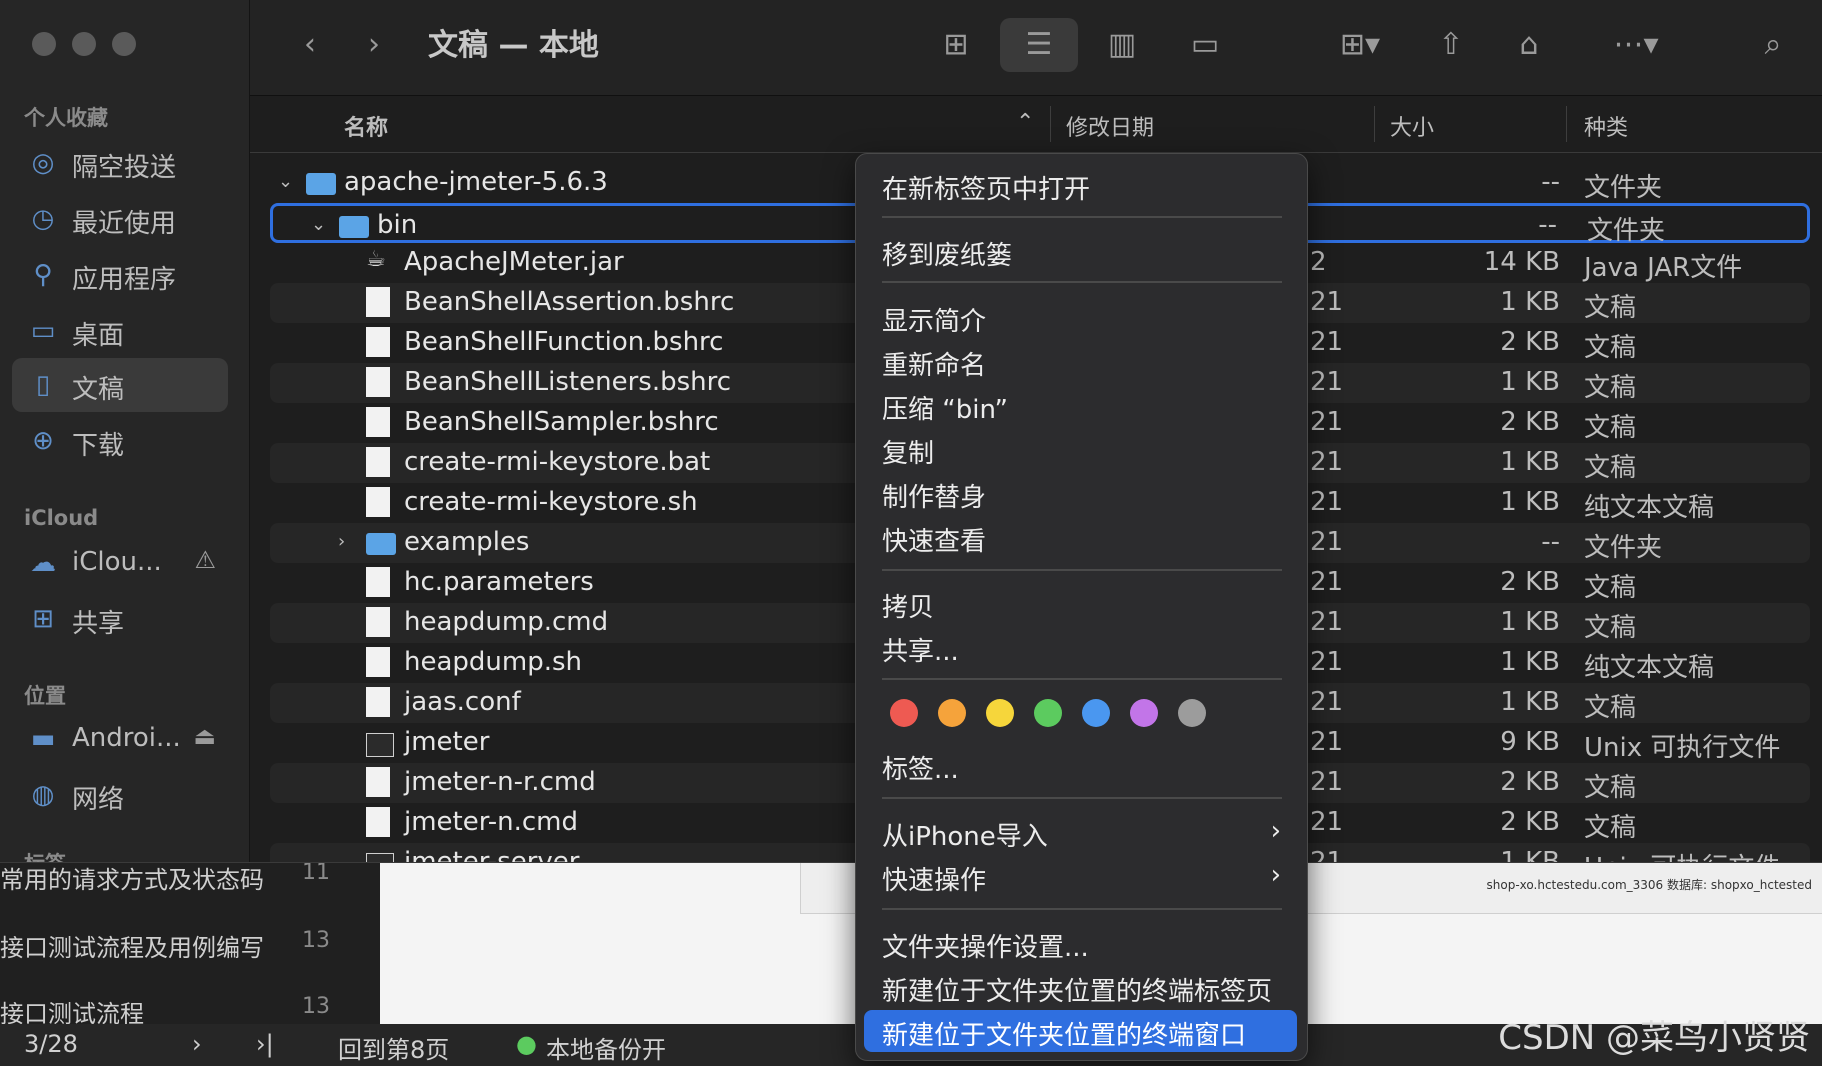 This screenshot has height=1066, width=1822. Describe the element at coordinates (934, 539) in the screenshot. I see `menu-item-quick-look: 快速查看` at that location.